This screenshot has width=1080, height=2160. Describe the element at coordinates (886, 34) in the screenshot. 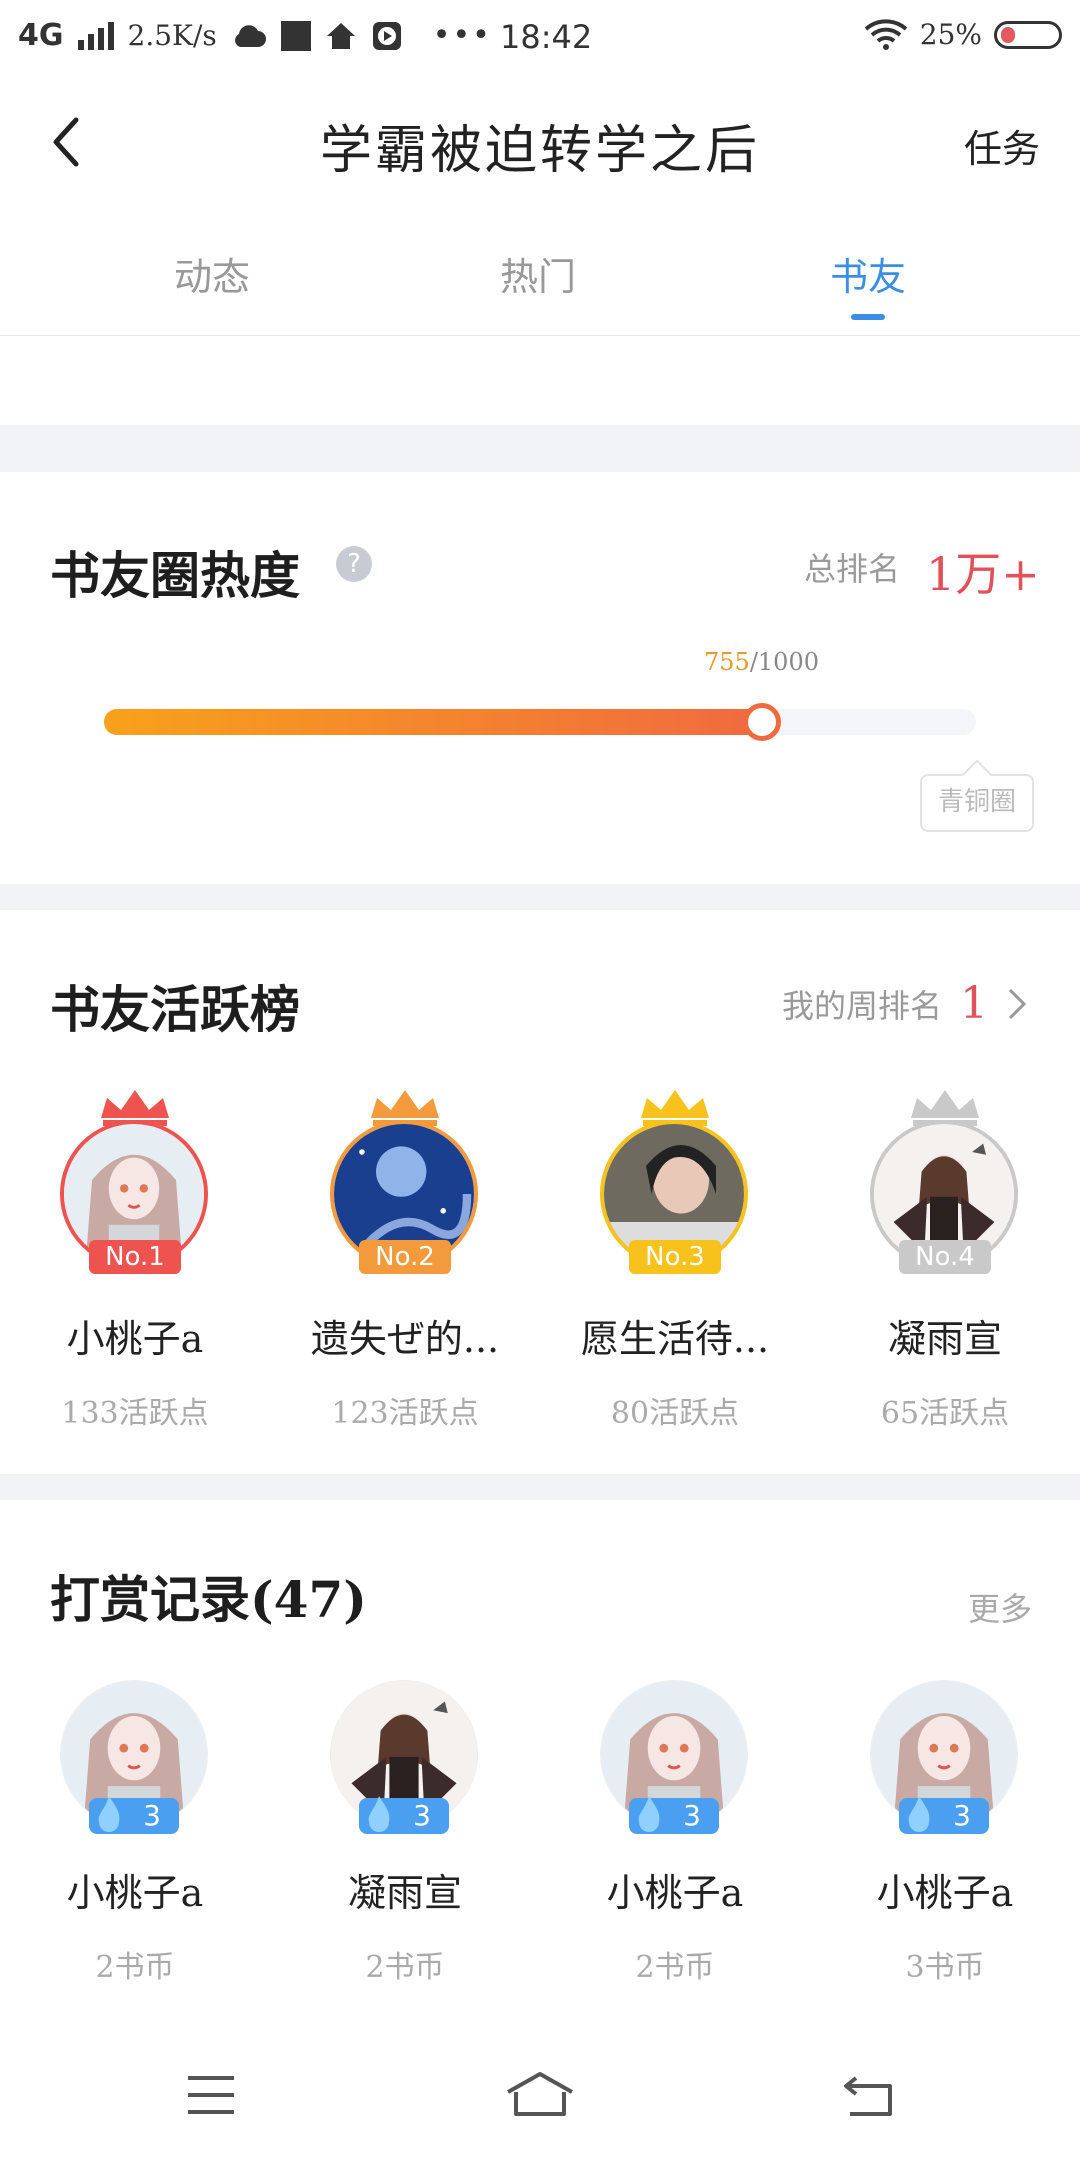

I see `wifi-icon` at that location.